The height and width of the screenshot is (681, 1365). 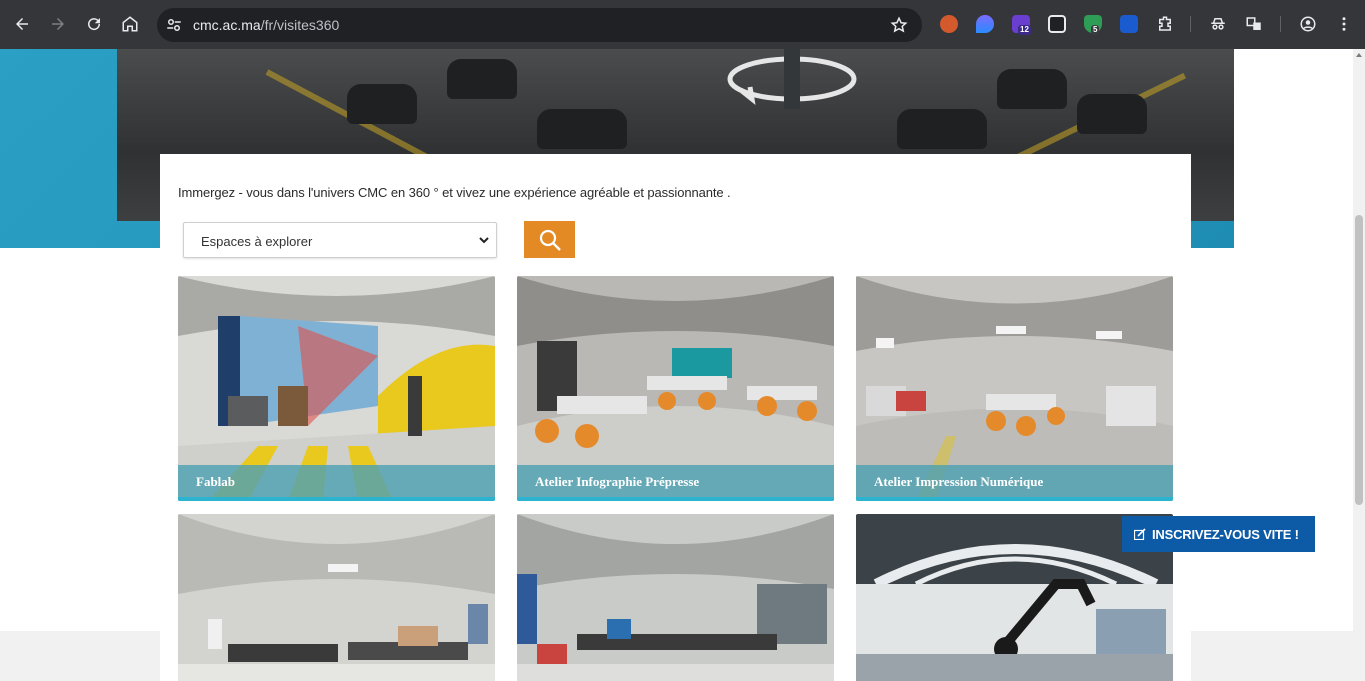 I want to click on browser-toolbar: cmc.ac.ma/fr/visites360 12 5, so click(x=682, y=24).